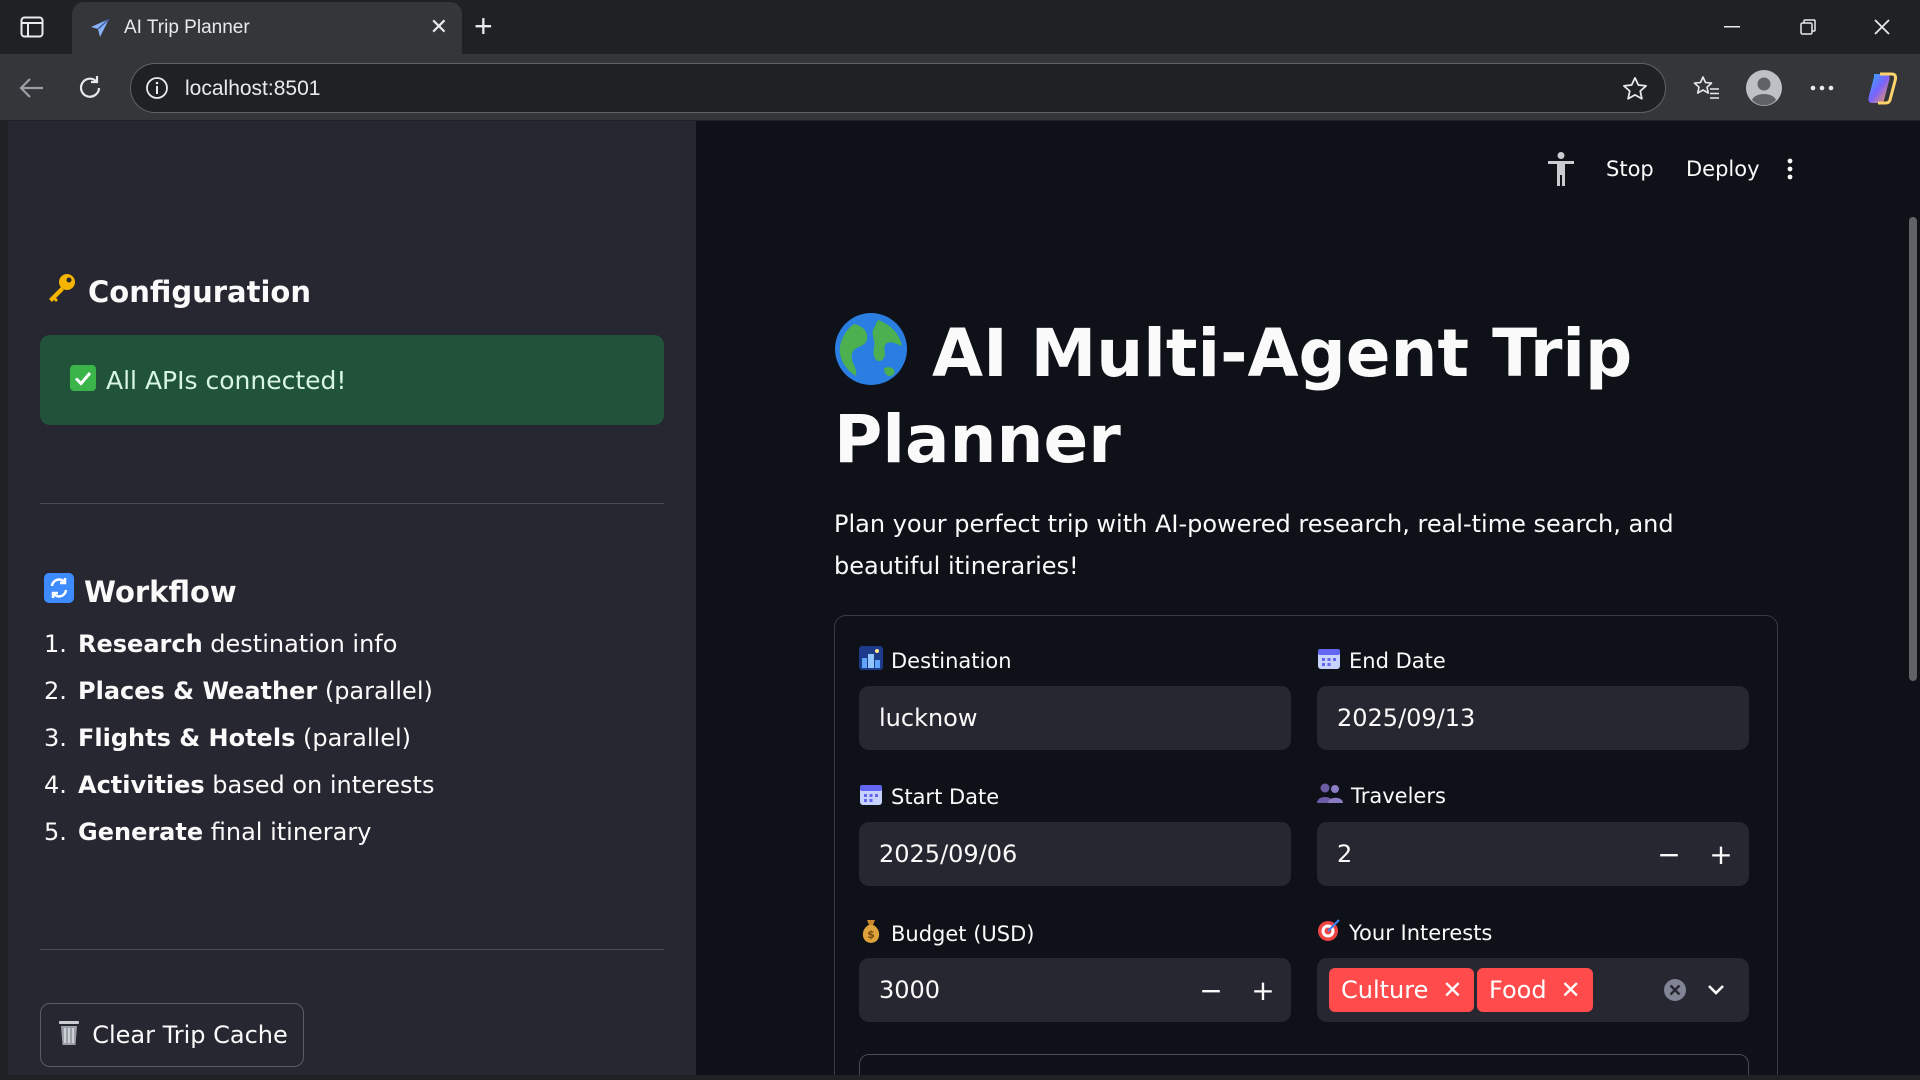  What do you see at coordinates (1330, 795) in the screenshot?
I see `people-icon` at bounding box center [1330, 795].